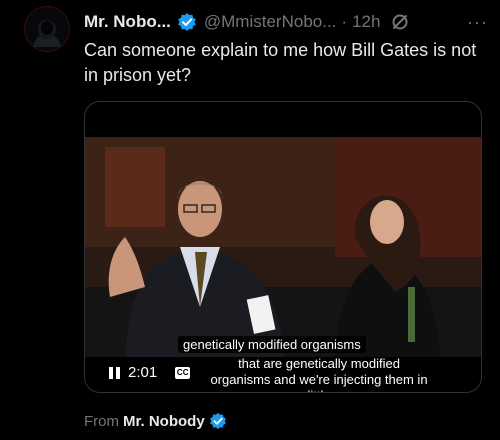 This screenshot has width=500, height=440. What do you see at coordinates (272, 344) in the screenshot?
I see `subtitle-top: genetically modified organisms` at bounding box center [272, 344].